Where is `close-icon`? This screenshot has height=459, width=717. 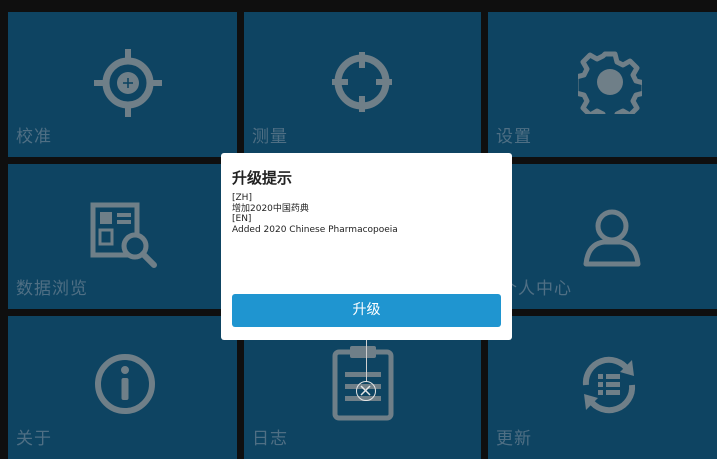
close-icon is located at coordinates (365, 390).